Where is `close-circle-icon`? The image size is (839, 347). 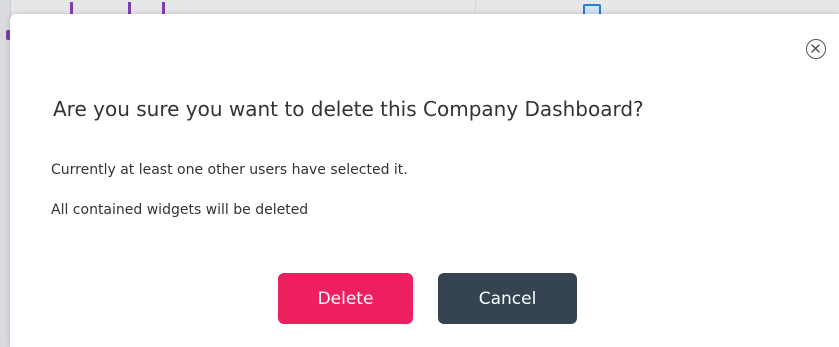
close-circle-icon is located at coordinates (815, 48).